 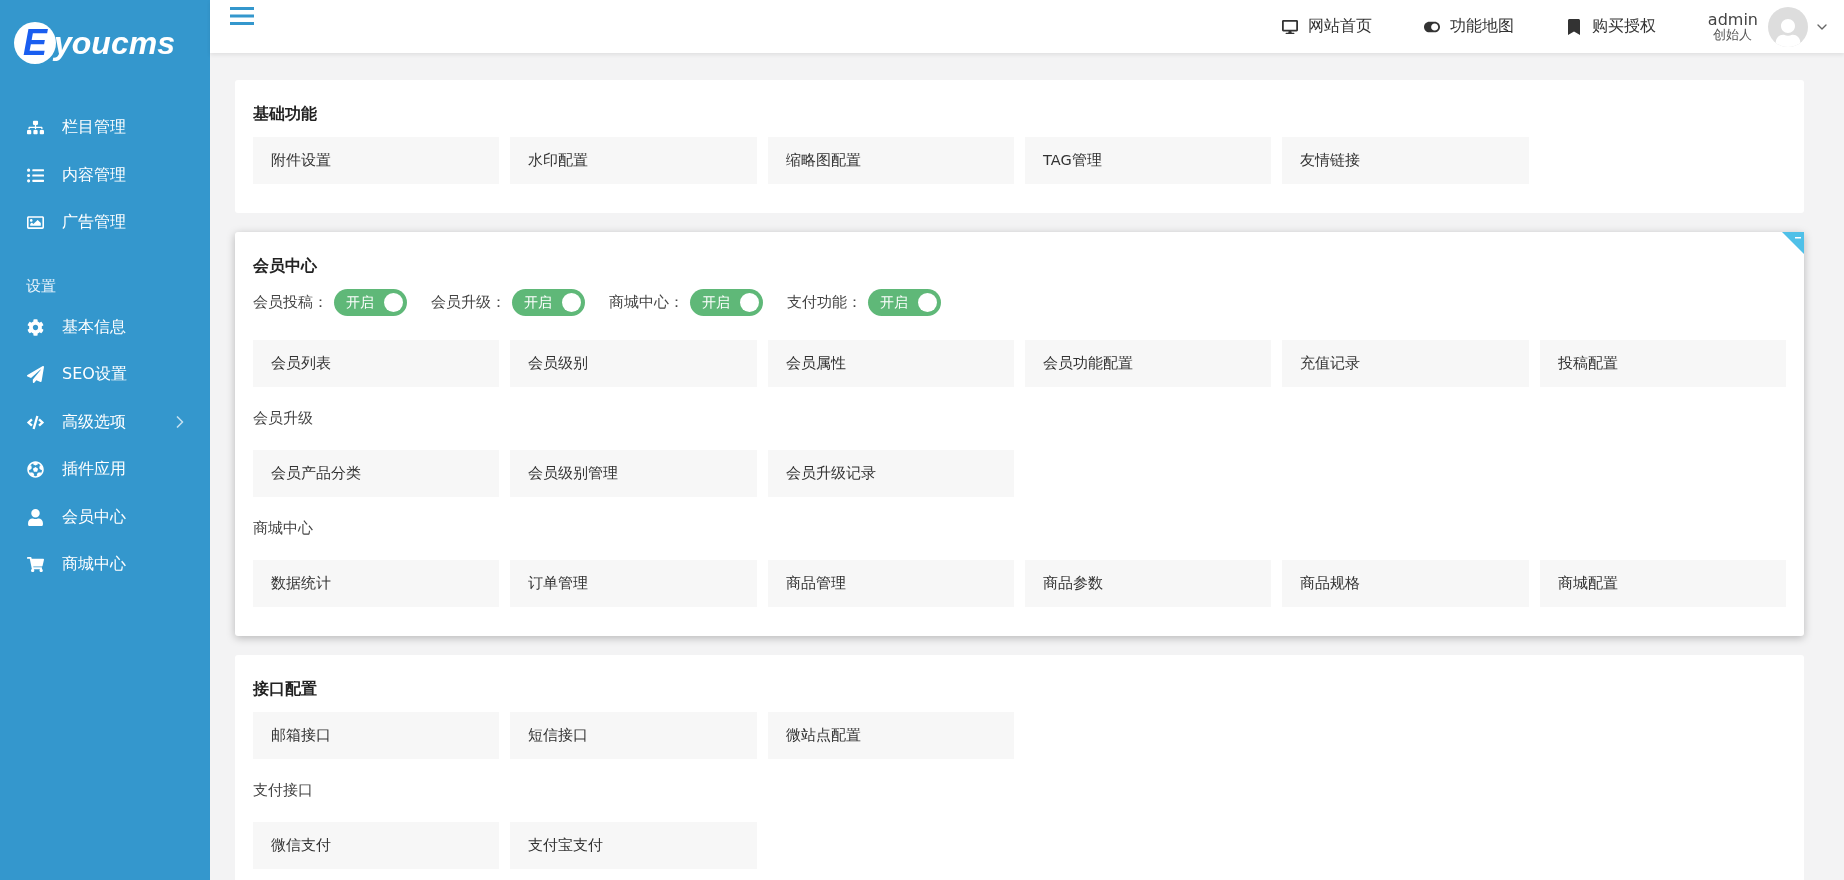 What do you see at coordinates (824, 302) in the screenshot?
I see `toggle-label: 支付功能：` at bounding box center [824, 302].